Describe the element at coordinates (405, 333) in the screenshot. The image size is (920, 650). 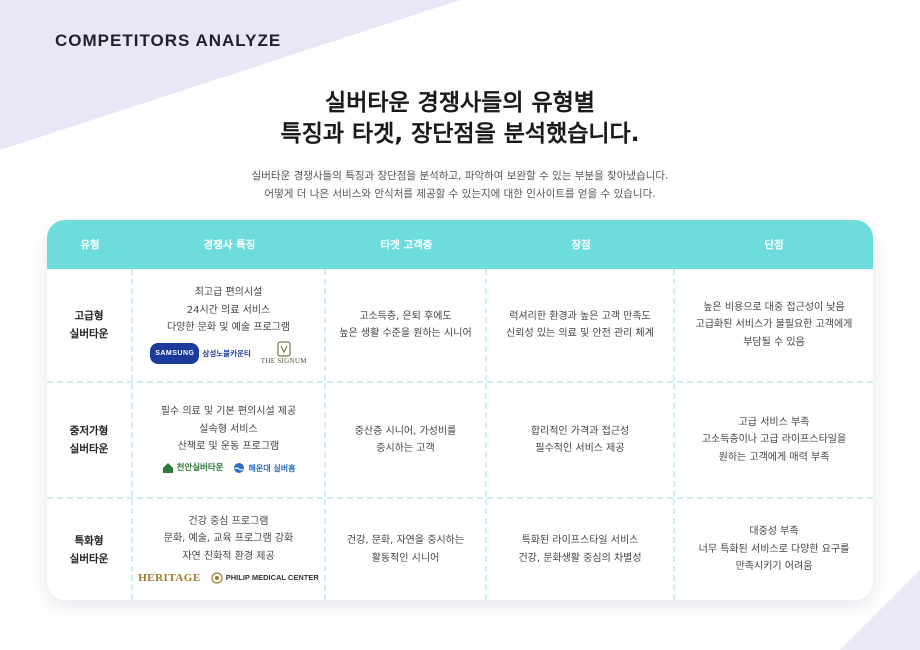
I see `target-line: 높은 생활 수준을 원하는 시니어` at that location.